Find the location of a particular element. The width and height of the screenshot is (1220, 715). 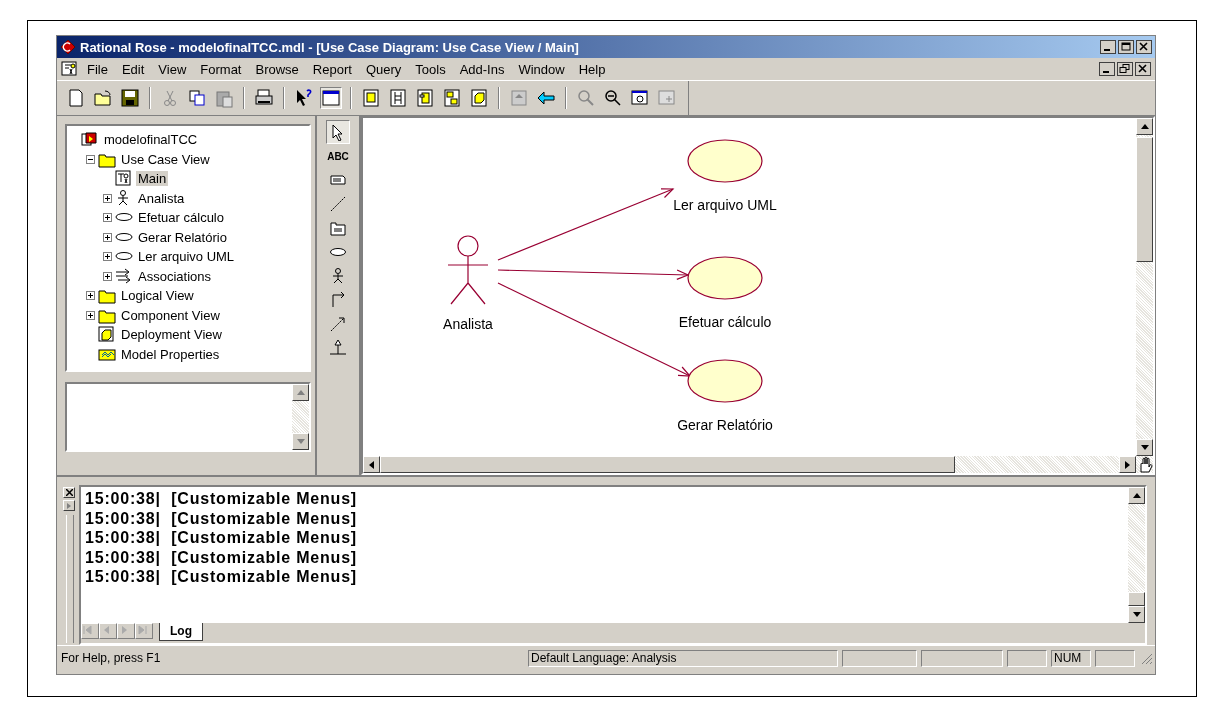

expand-button is located at coordinates (69, 505).